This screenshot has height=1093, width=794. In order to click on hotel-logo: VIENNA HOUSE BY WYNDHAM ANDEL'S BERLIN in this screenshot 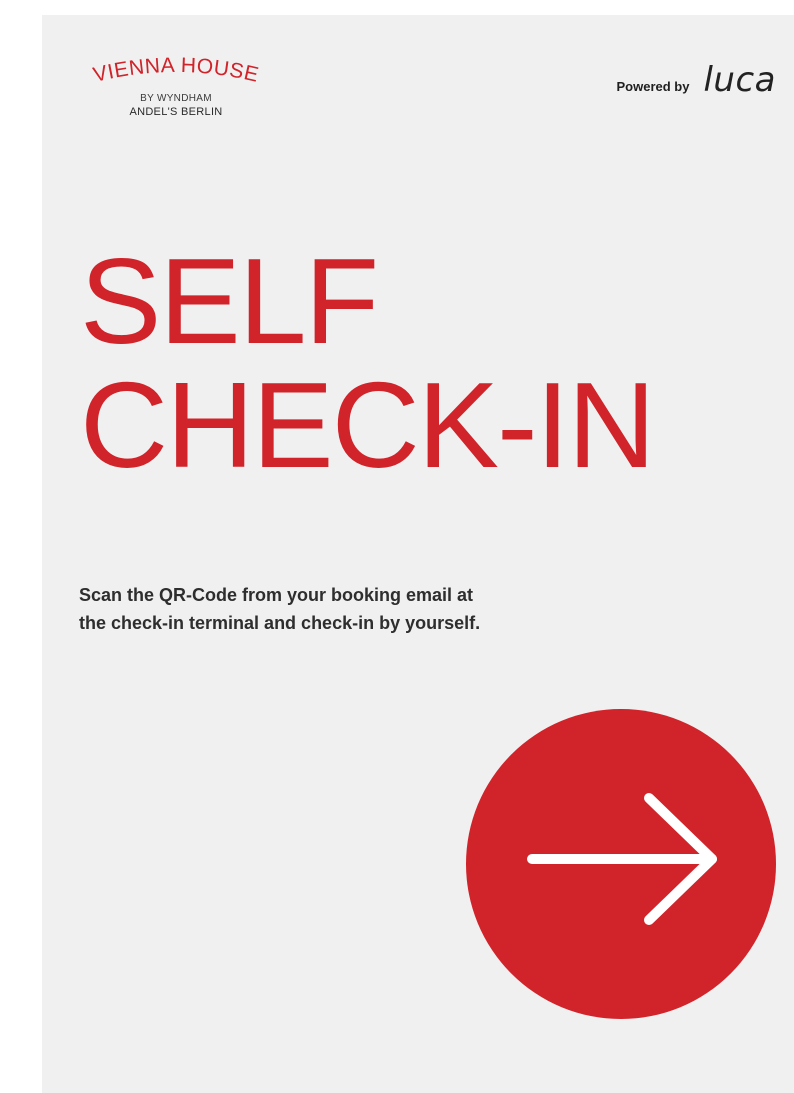, I will do `click(176, 87)`.